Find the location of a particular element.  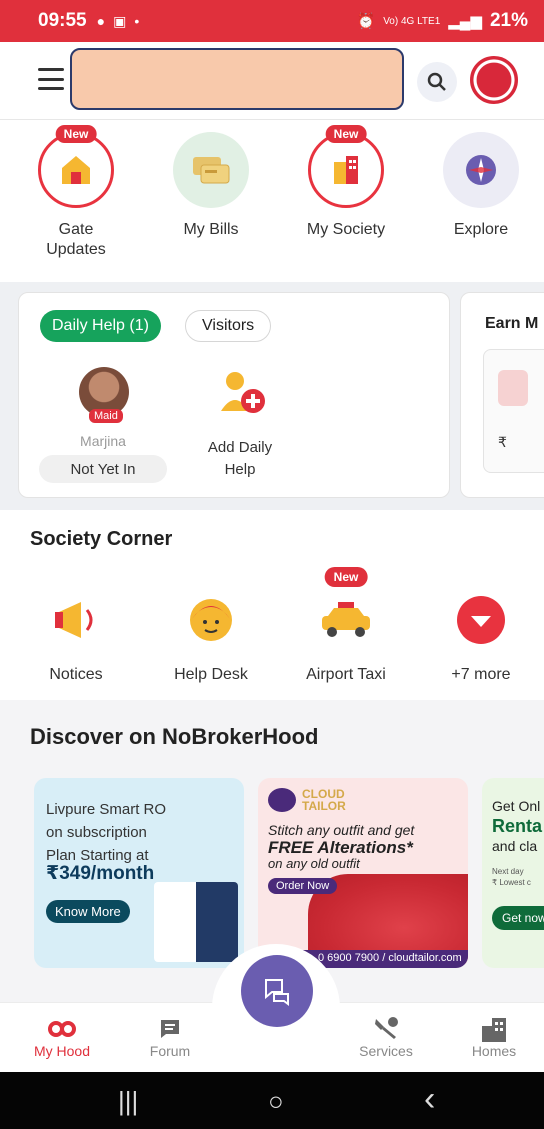

help-desk-label: Help Desk is located at coordinates (211, 674).